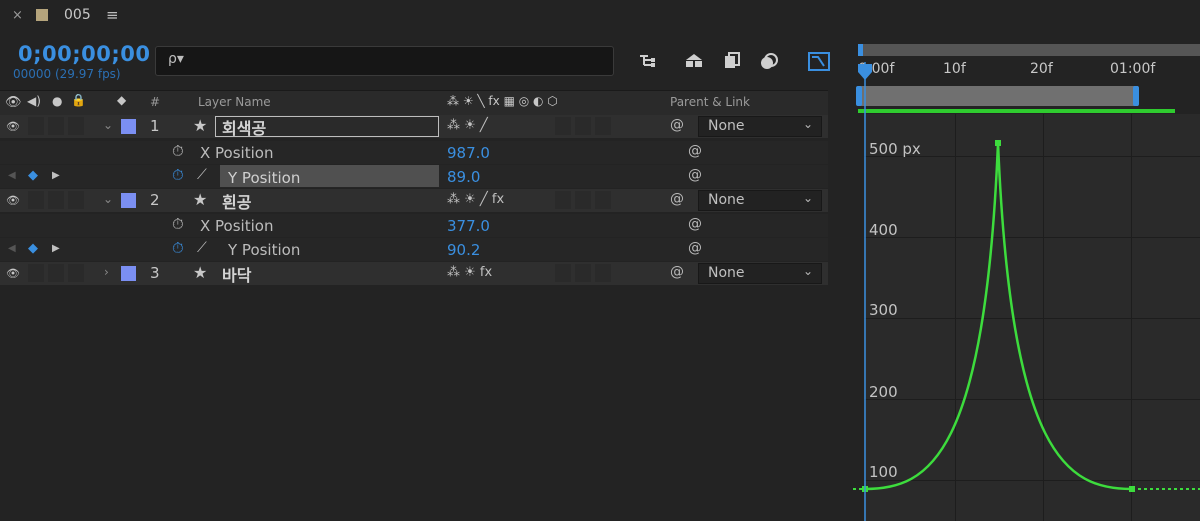 This screenshot has width=1200, height=521. Describe the element at coordinates (865, 72) in the screenshot. I see `playhead-marker` at that location.